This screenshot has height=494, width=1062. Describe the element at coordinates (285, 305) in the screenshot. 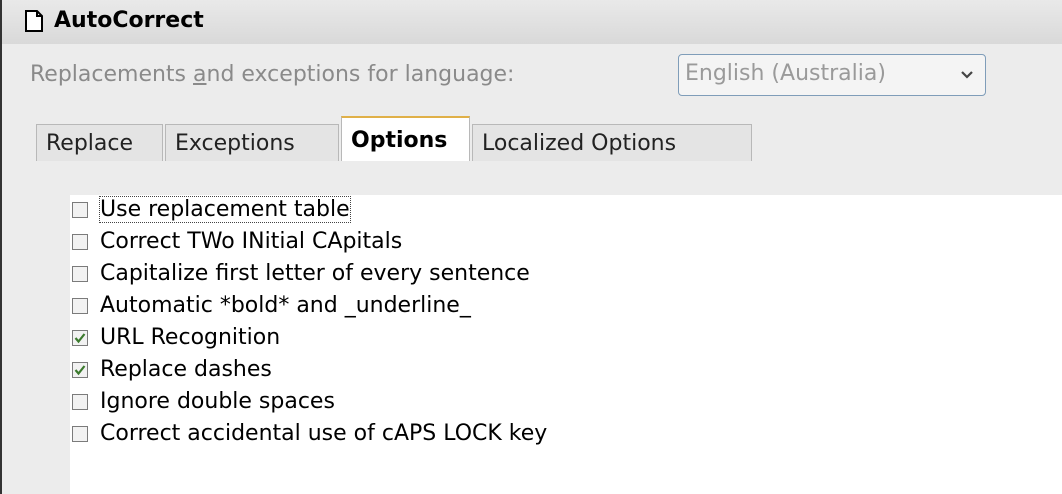

I see `option-label: Automatic *bold* and _underline_` at that location.